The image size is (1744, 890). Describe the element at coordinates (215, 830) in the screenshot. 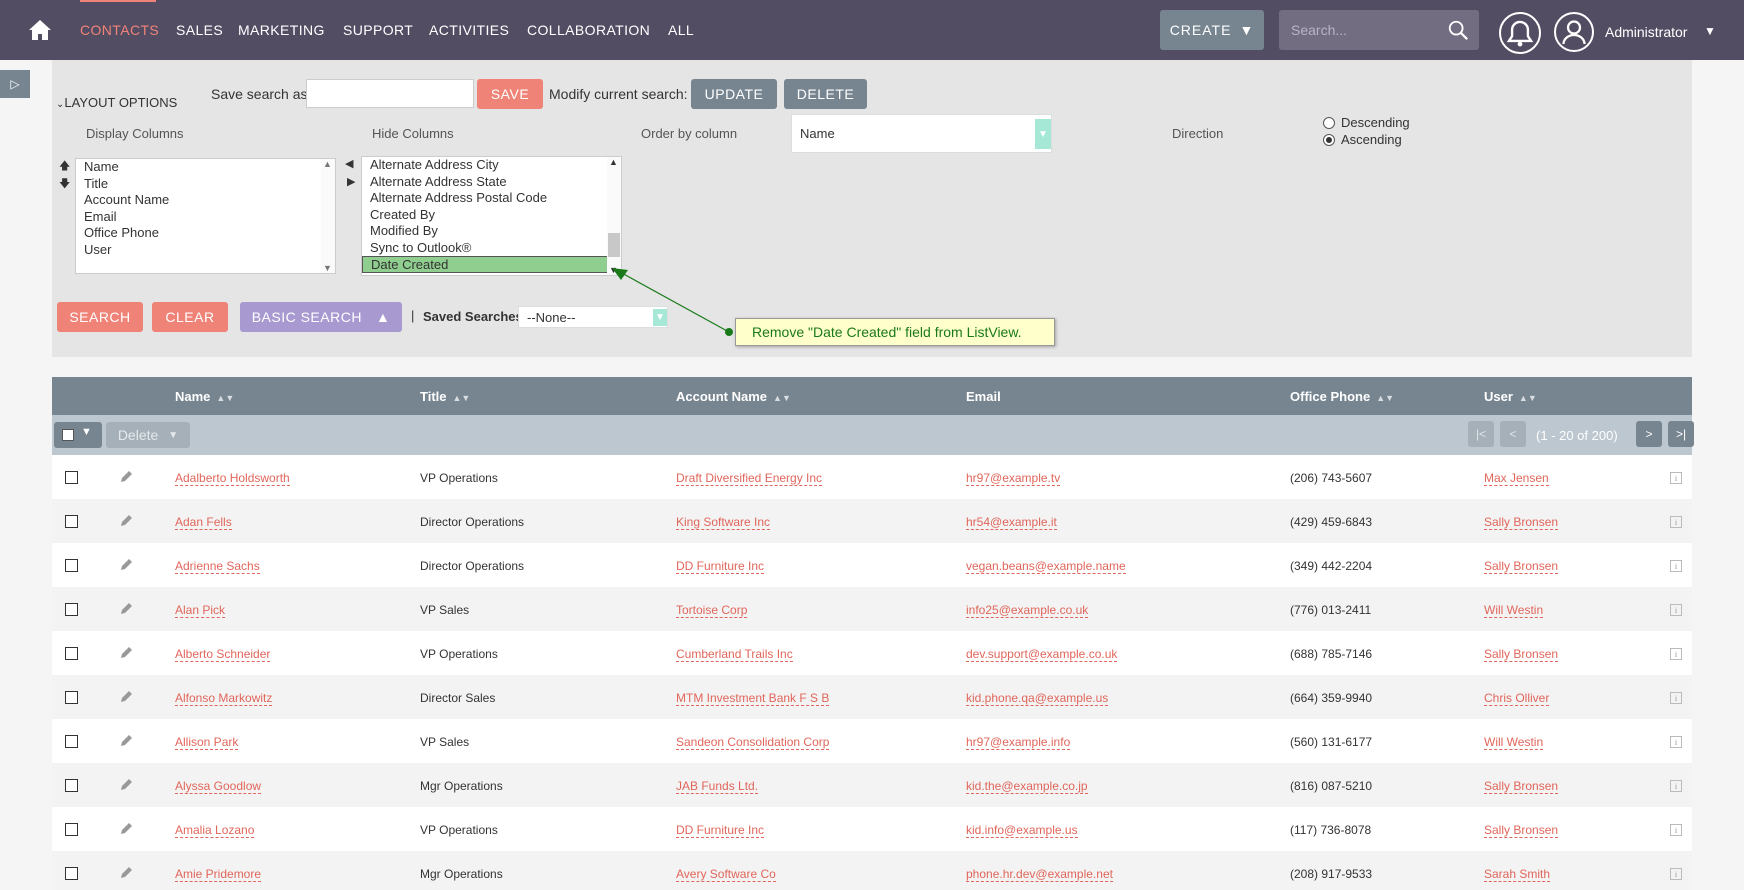

I see `contact-name-link: Amalia Lozano` at that location.